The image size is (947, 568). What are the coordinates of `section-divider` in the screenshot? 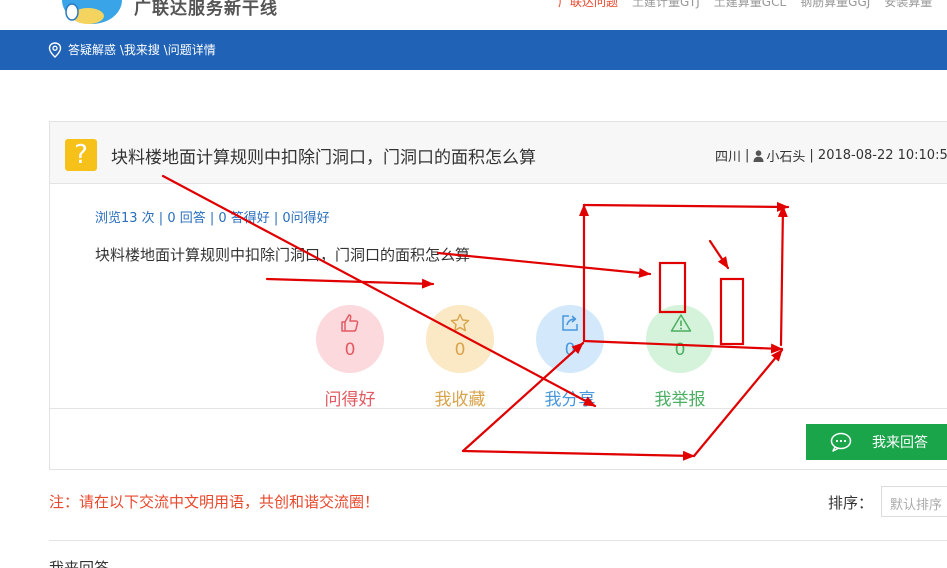 It's located at (498, 540).